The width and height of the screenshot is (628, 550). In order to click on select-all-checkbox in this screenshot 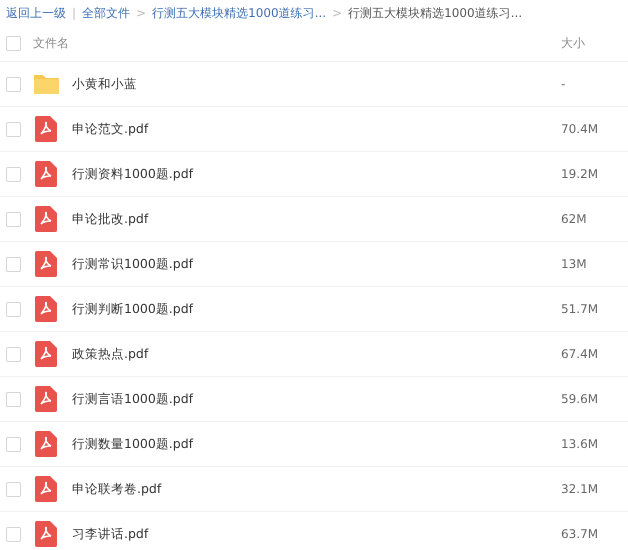, I will do `click(13, 43)`.